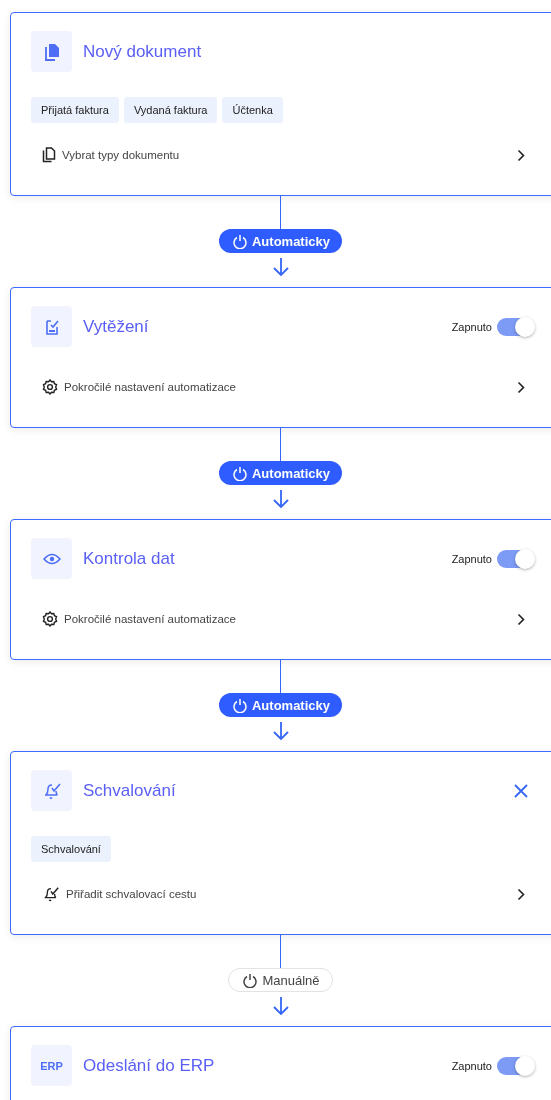 This screenshot has width=551, height=1100. I want to click on bell-check-icon, so click(51, 894).